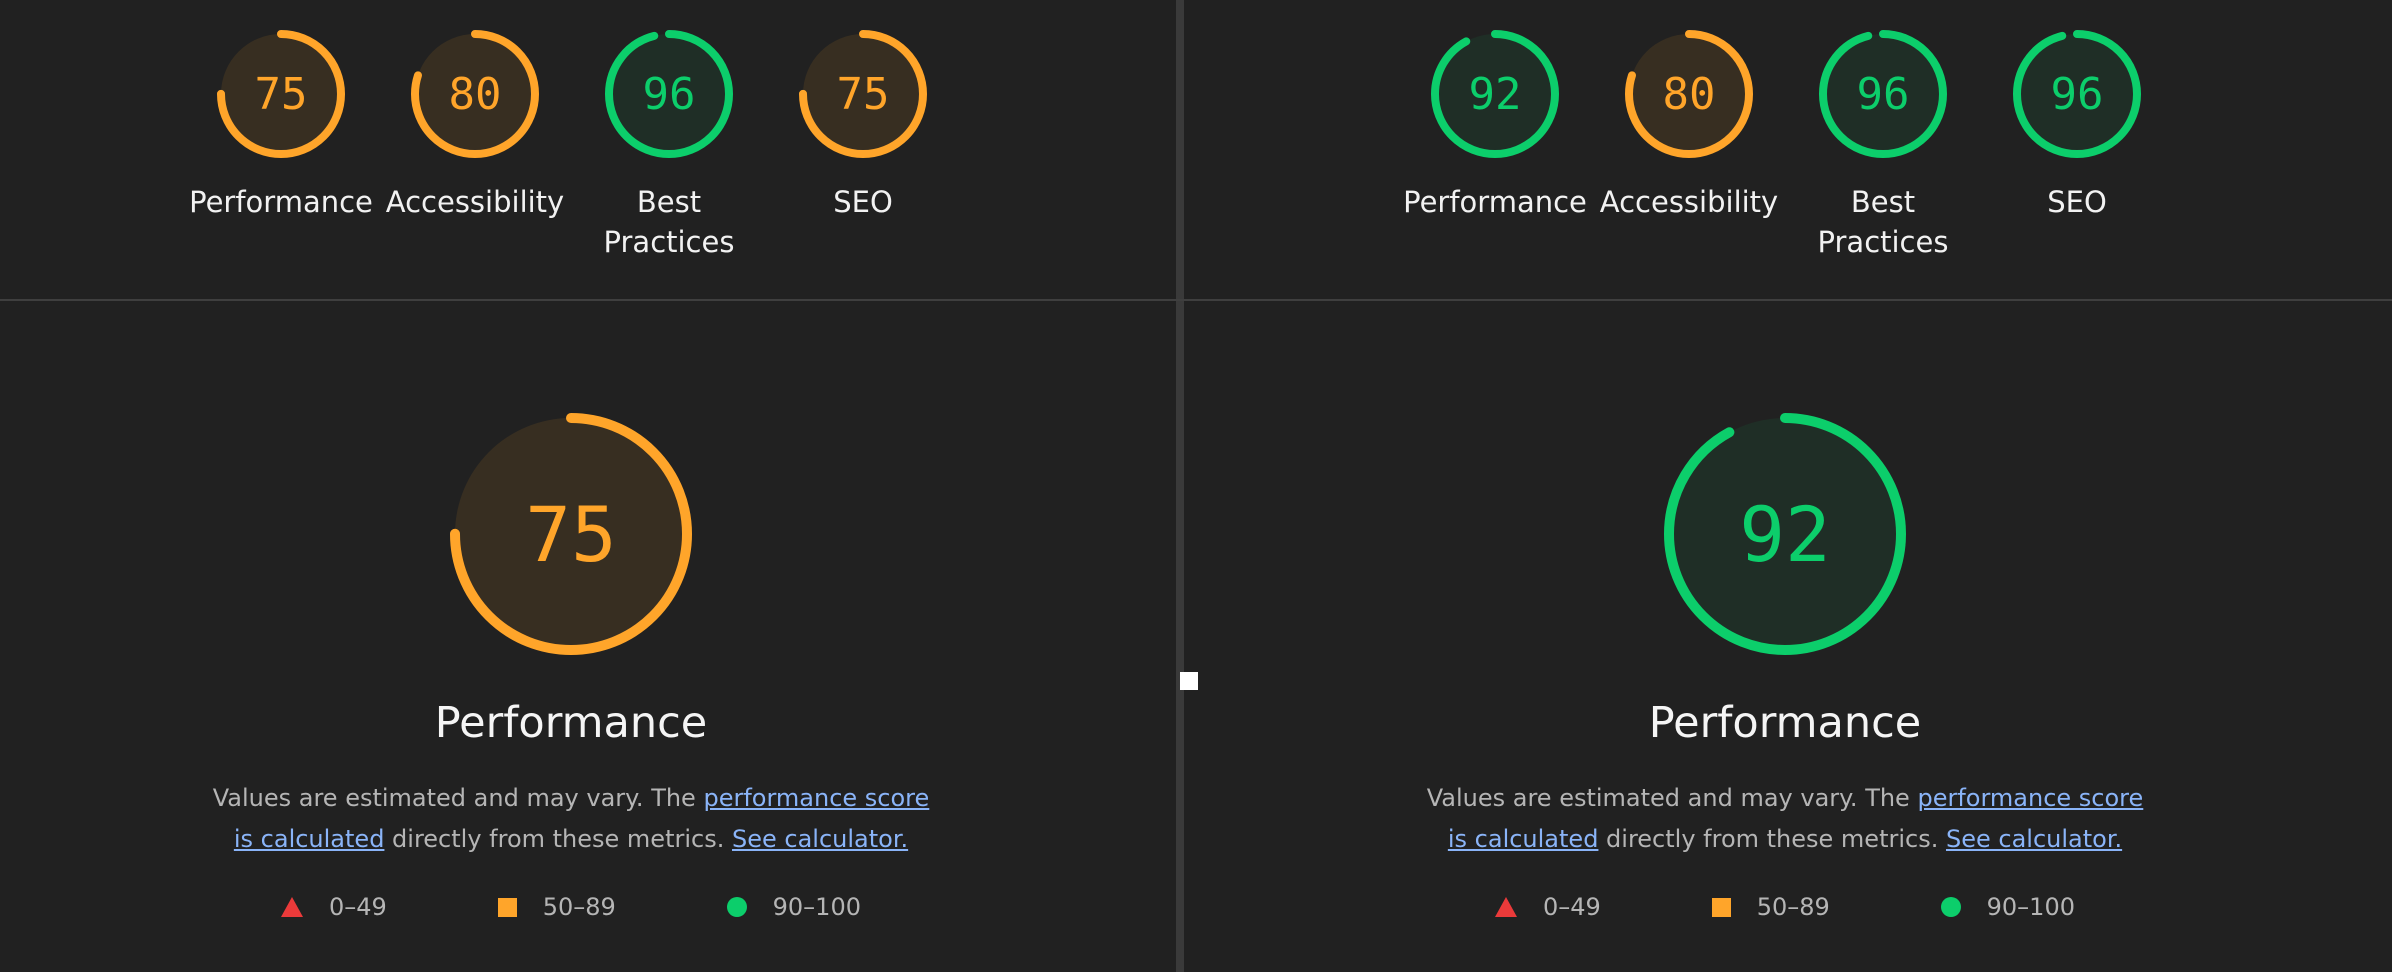  I want to click on gauge-performance: 92 Performance, so click(1495, 125).